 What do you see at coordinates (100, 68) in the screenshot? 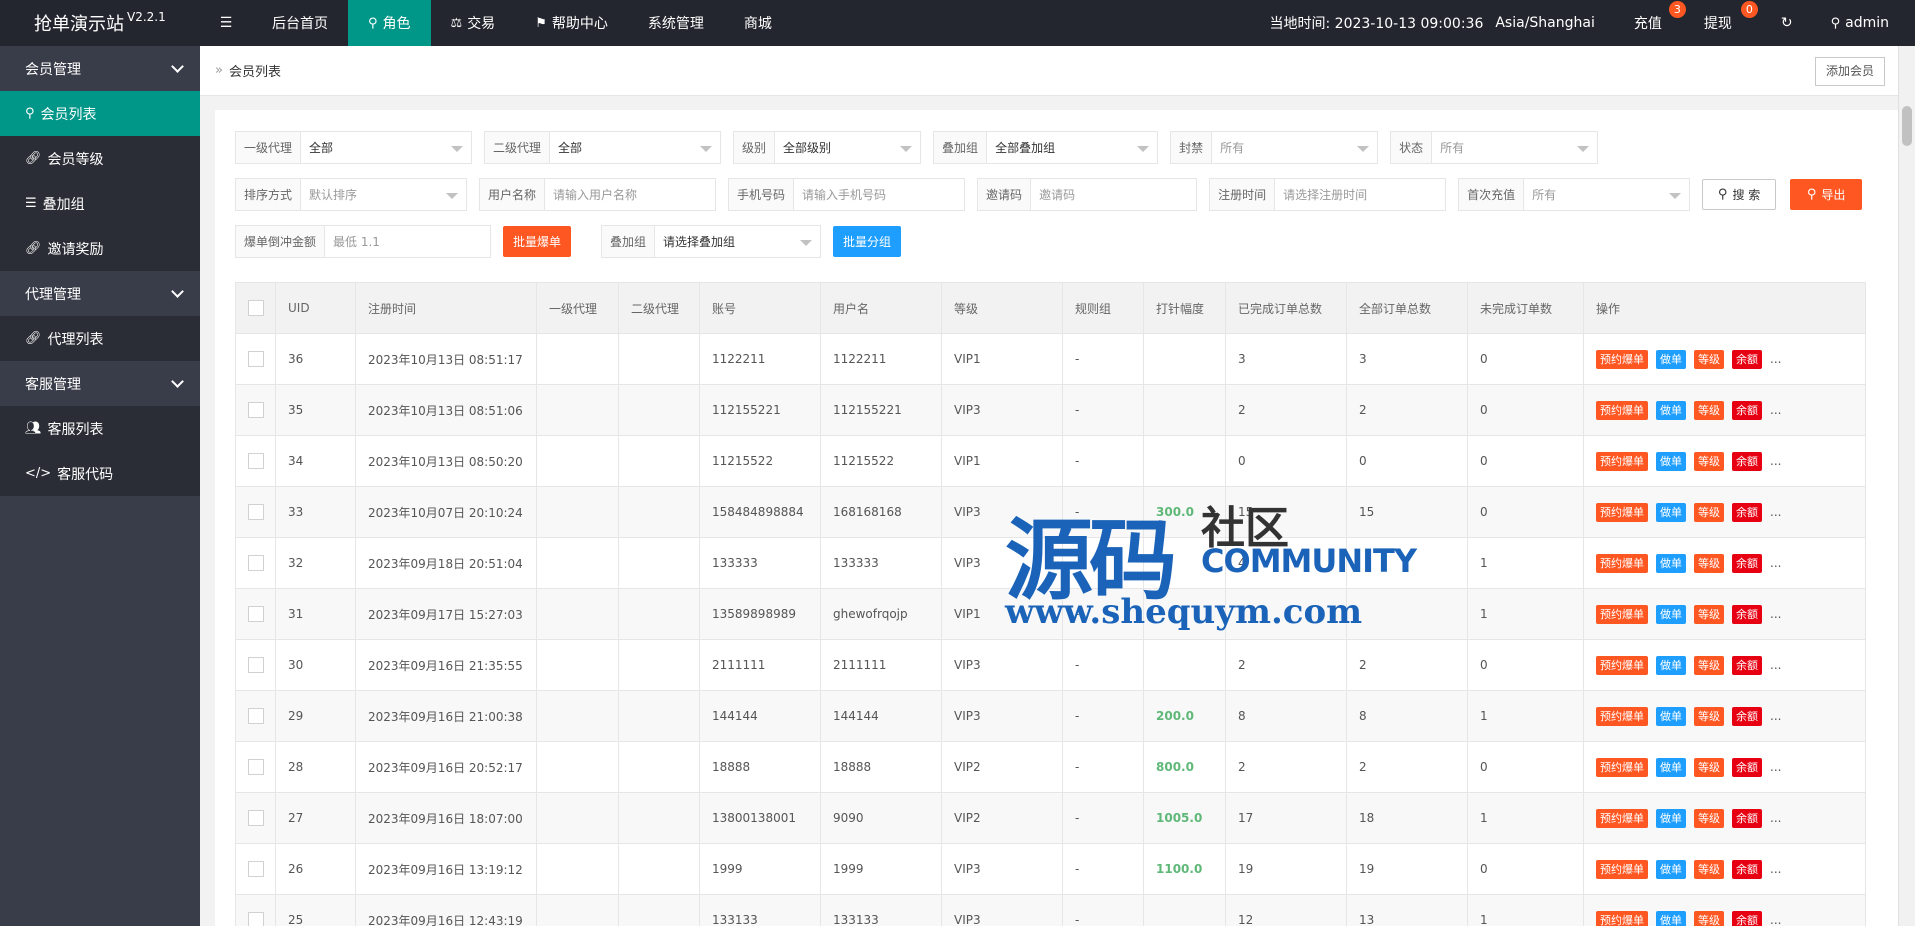
I see `sidebar-group-member: 会员管理` at bounding box center [100, 68].